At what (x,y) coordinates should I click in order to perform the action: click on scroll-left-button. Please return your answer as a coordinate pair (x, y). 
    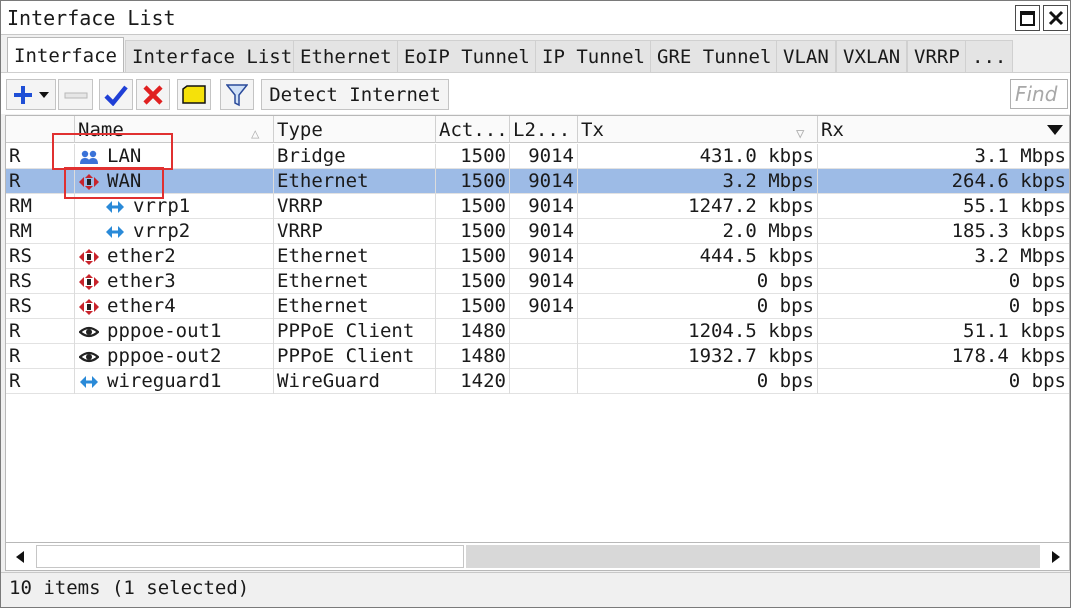
    Looking at the image, I should click on (20, 556).